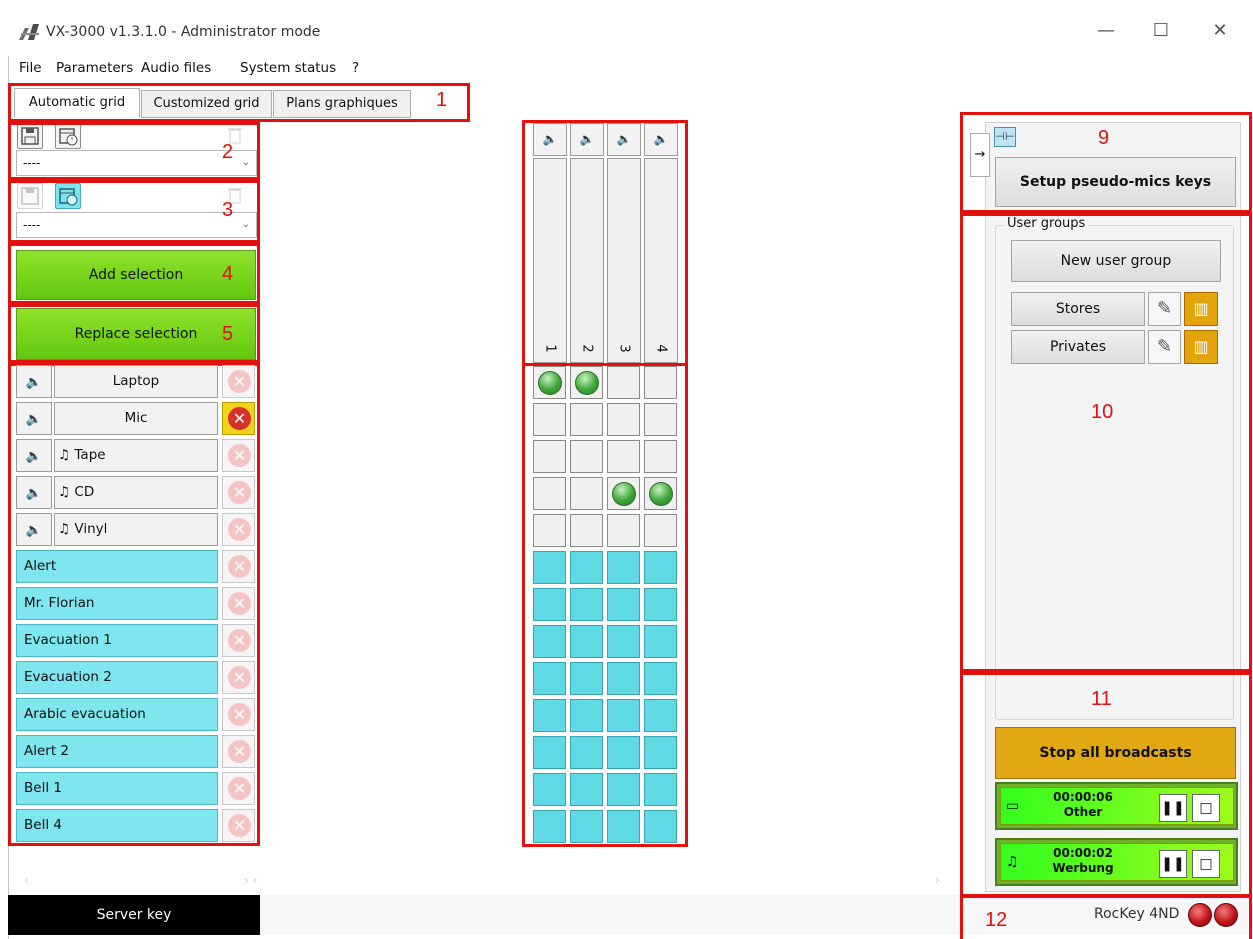 This screenshot has height=939, width=1253. I want to click on message-button: Bell 4, so click(117, 825).